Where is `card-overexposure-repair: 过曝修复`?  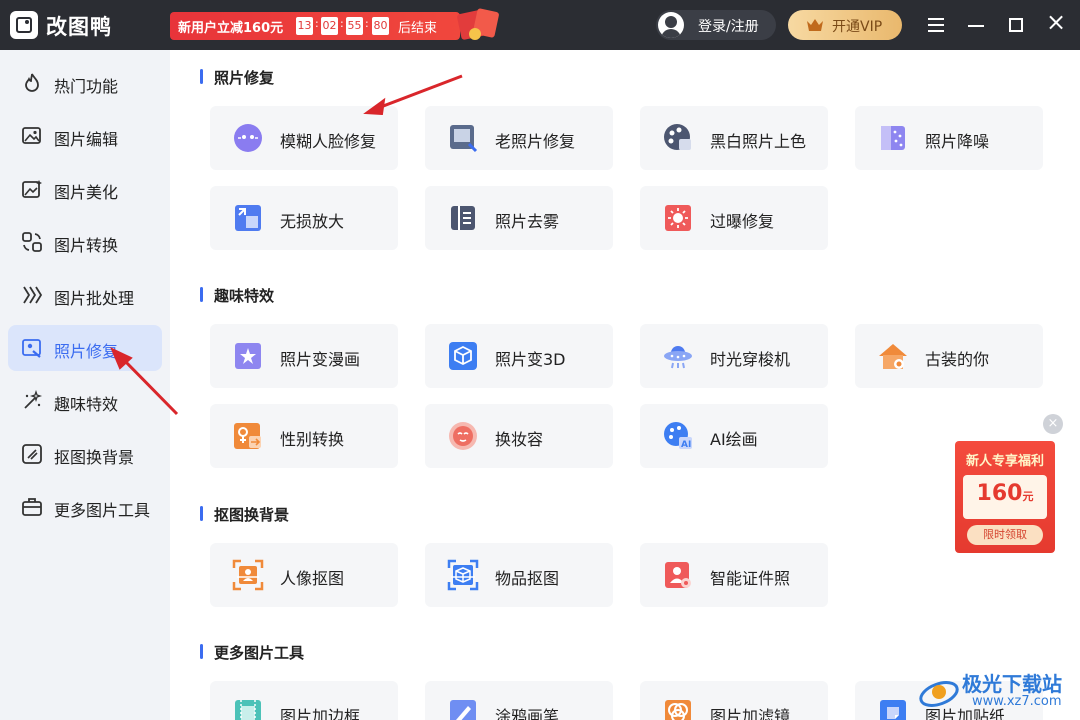 card-overexposure-repair: 过曝修复 is located at coordinates (734, 218).